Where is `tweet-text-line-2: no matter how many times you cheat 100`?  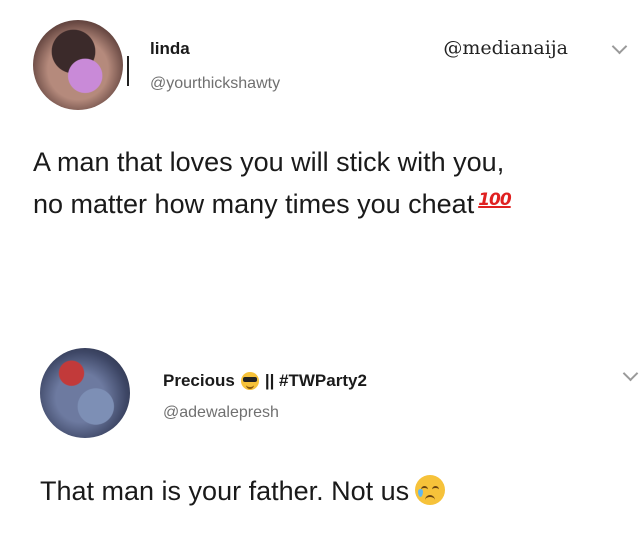
tweet-text-line-2: no matter how many times you cheat 100 is located at coordinates (272, 202).